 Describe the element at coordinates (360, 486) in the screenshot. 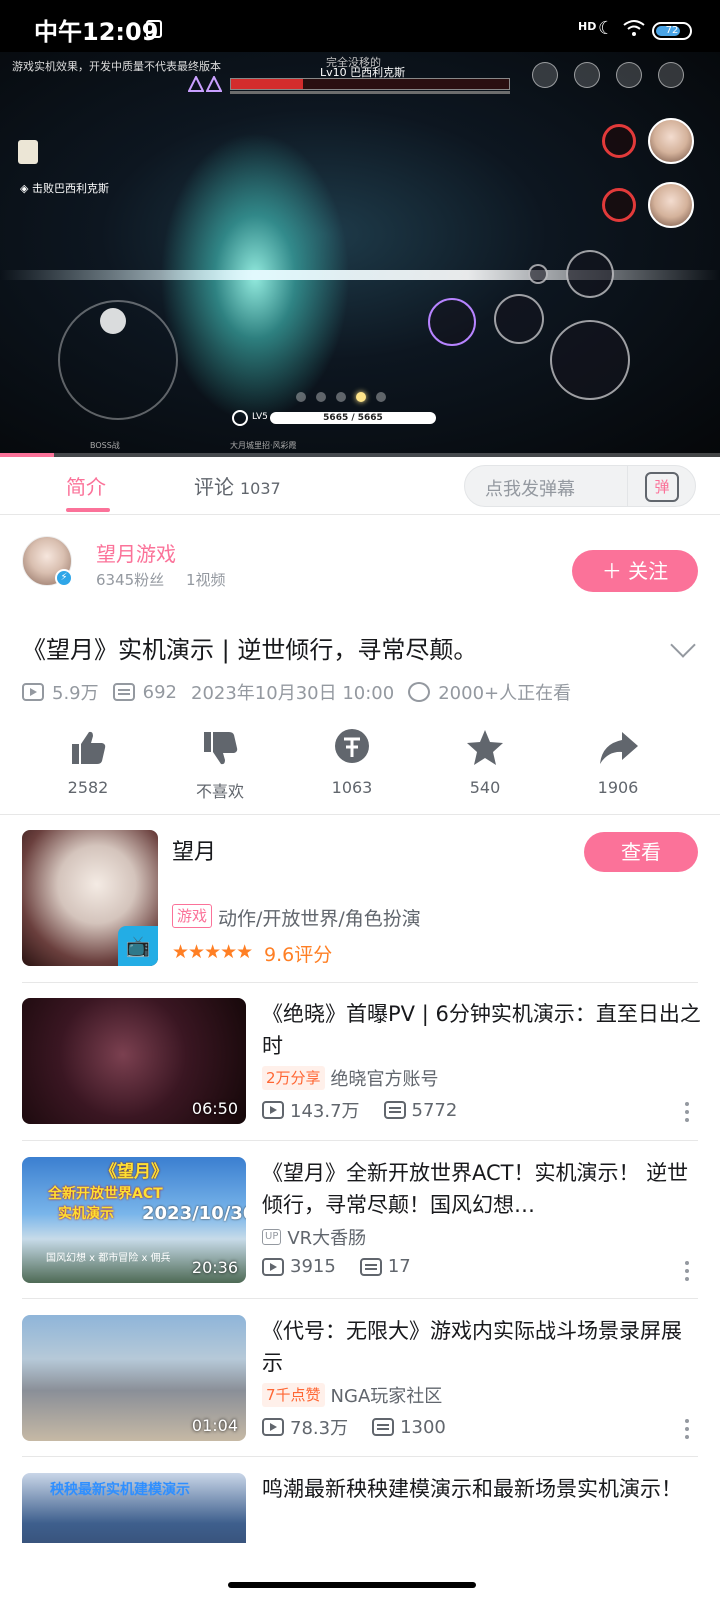

I see `tab-bar: 简介 评论 1037 点我发弹幕 弹` at that location.